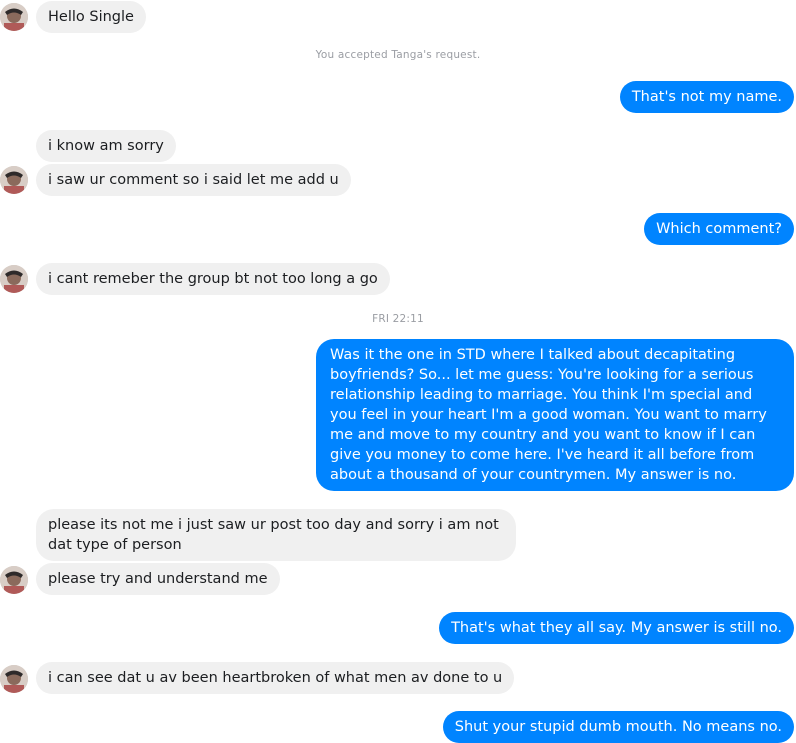 The width and height of the screenshot is (796, 743). What do you see at coordinates (91, 17) in the screenshot?
I see `incoming-message: Hello Single` at bounding box center [91, 17].